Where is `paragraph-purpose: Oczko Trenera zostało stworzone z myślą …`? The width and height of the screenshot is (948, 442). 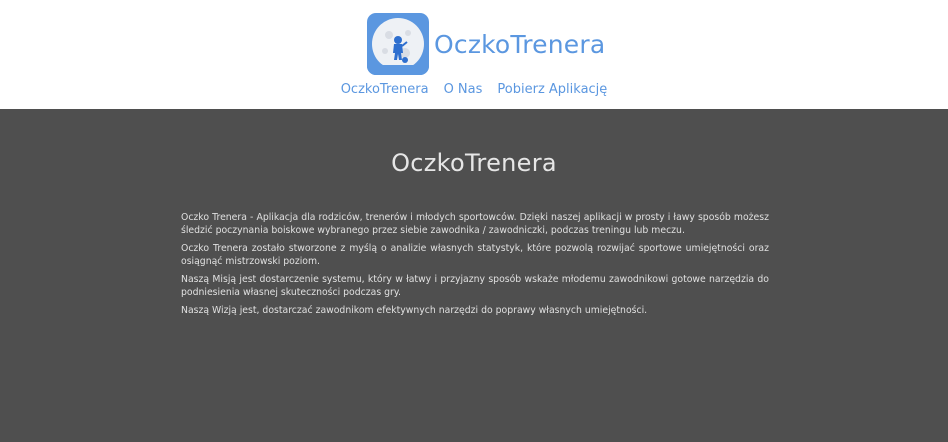 paragraph-purpose: Oczko Trenera zostało stworzone z myślą … is located at coordinates (475, 255).